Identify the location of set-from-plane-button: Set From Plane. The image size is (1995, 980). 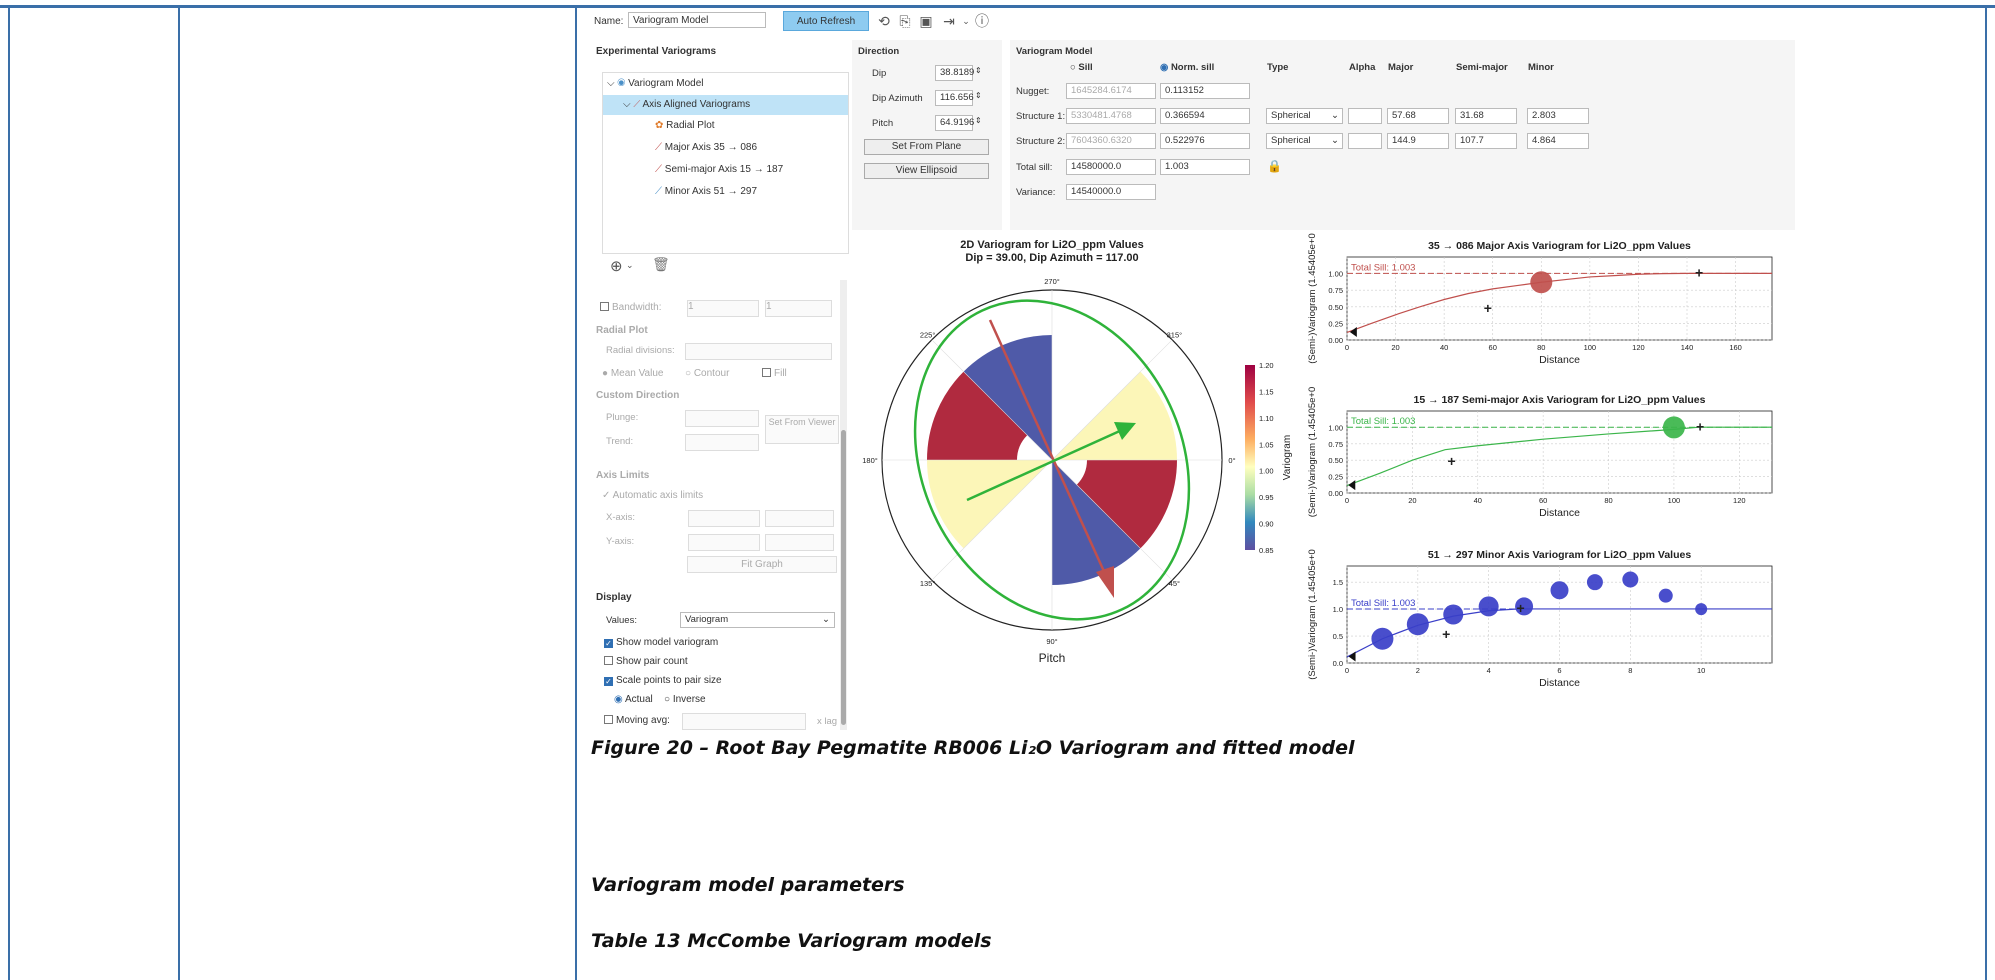
(926, 147).